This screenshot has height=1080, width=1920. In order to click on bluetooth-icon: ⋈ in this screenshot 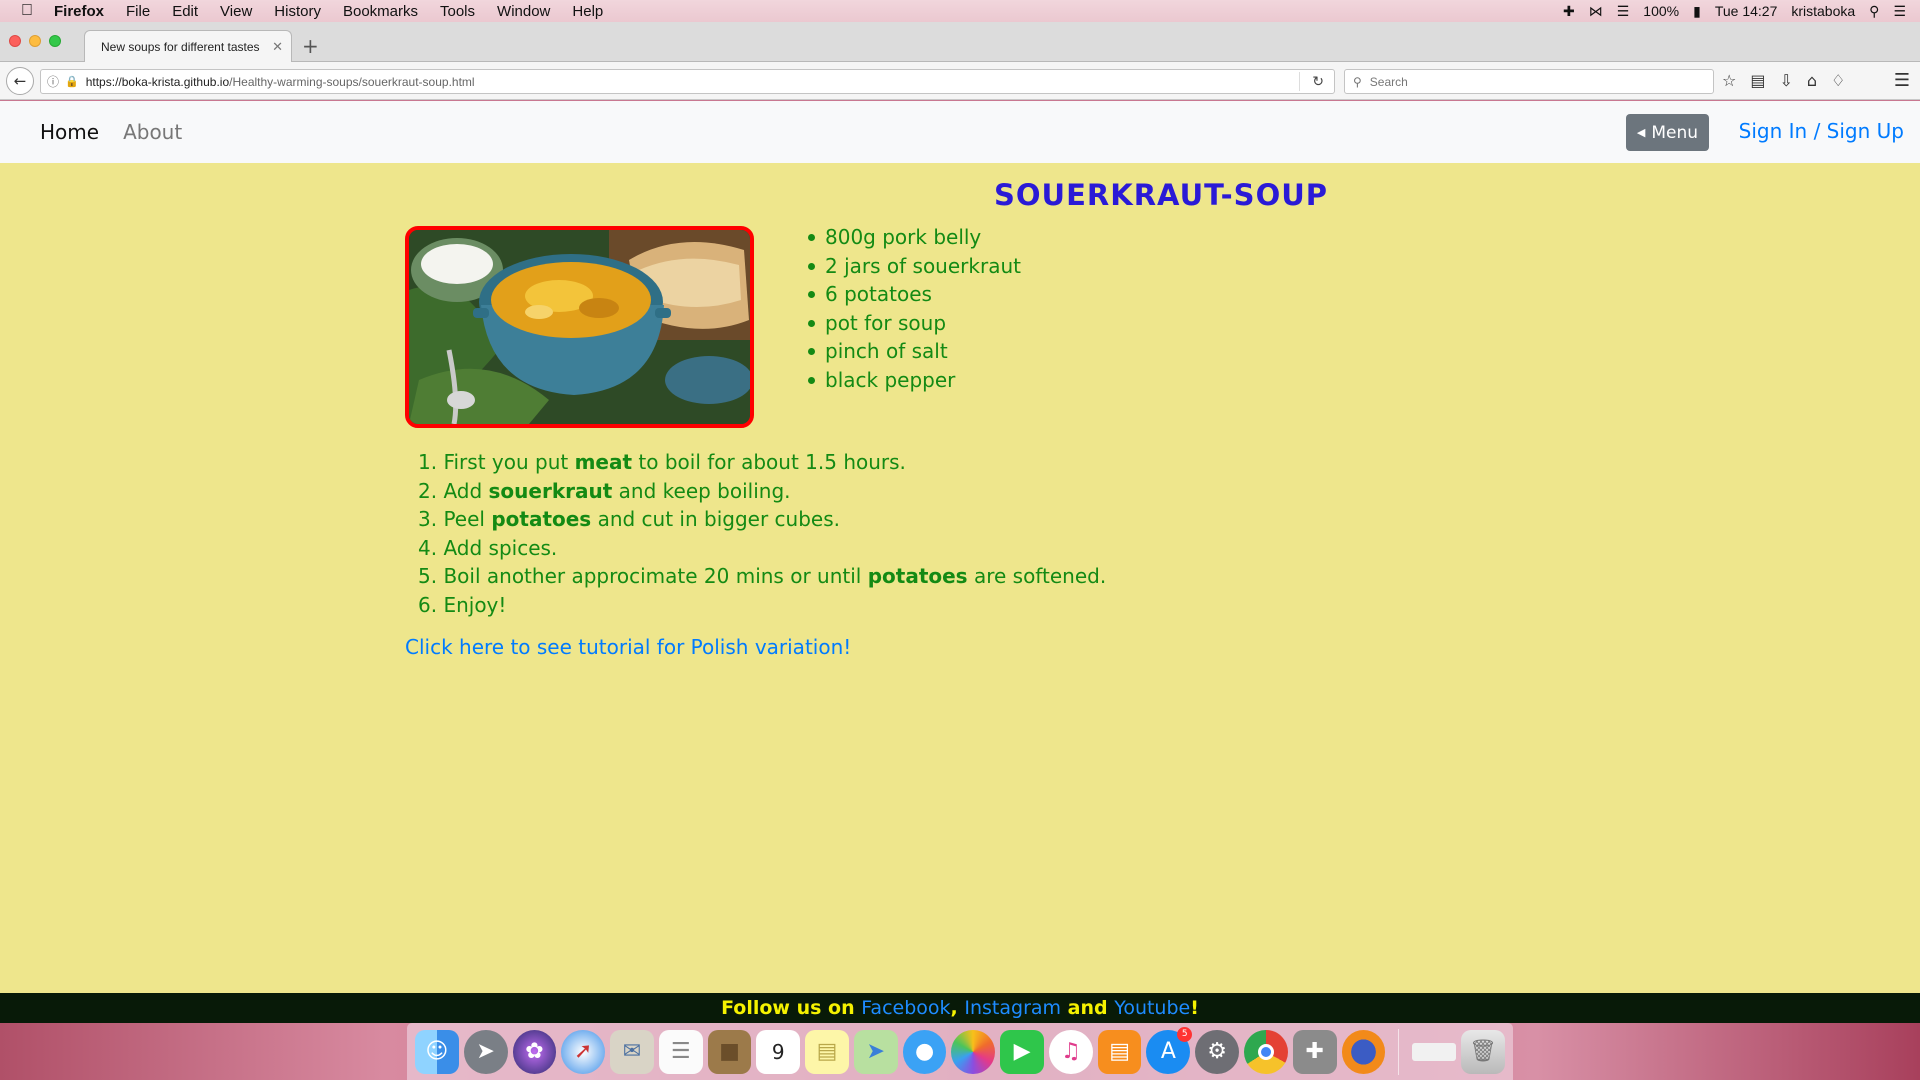, I will do `click(1596, 11)`.